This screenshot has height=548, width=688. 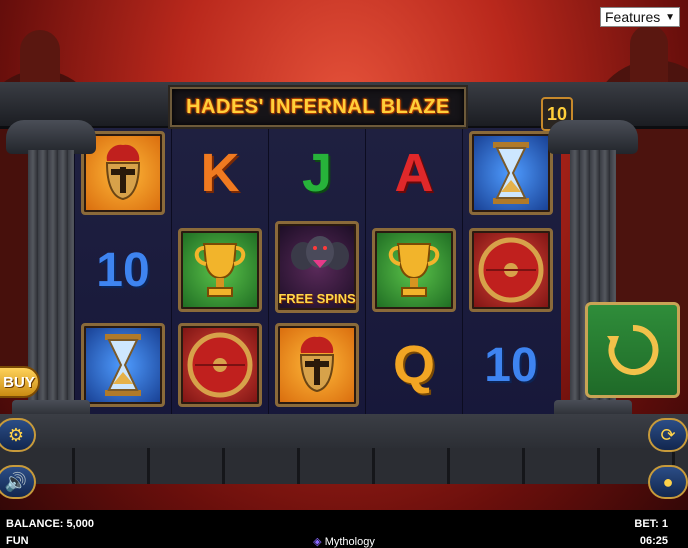 I want to click on bet-readout: BET: 1, so click(x=651, y=524).